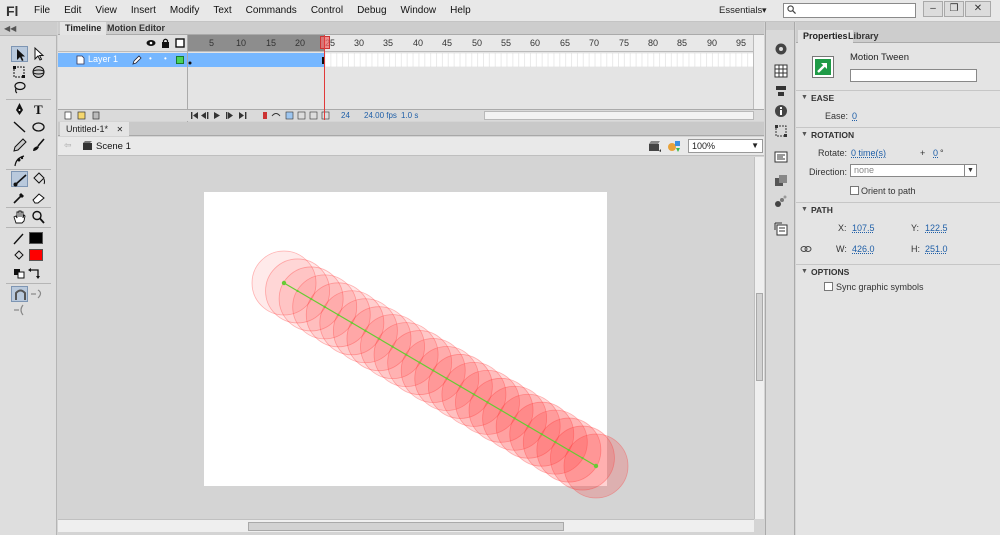 The image size is (1000, 535). Describe the element at coordinates (19, 179) in the screenshot. I see `bone-tool-icon` at that location.